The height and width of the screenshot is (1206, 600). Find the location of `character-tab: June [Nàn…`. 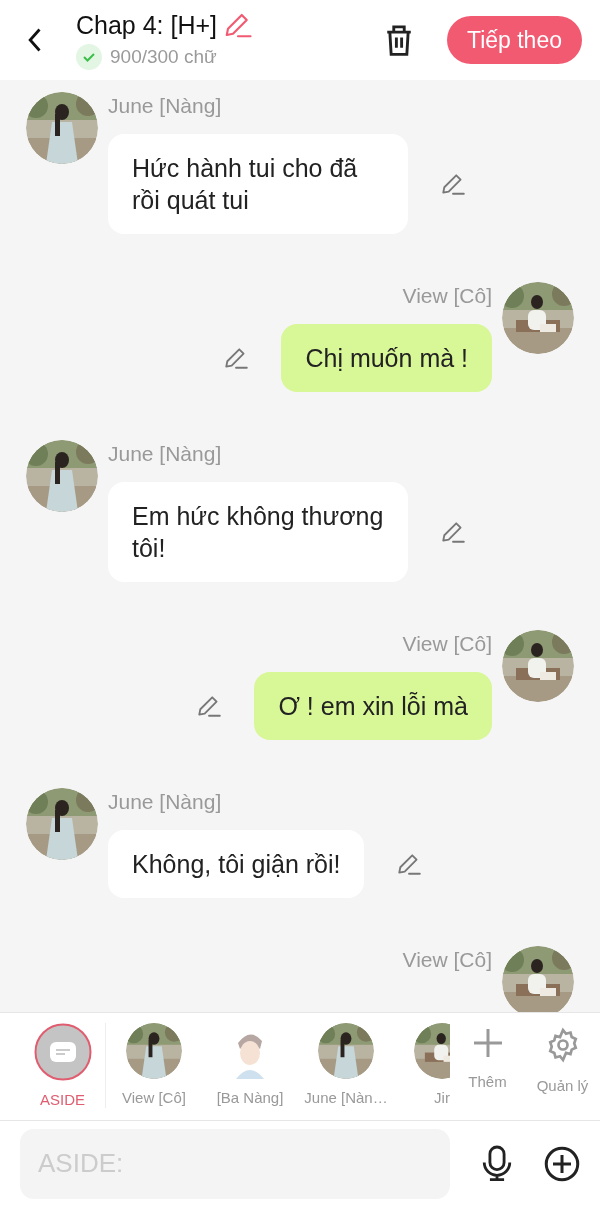

character-tab: June [Nàn… is located at coordinates (346, 1065).